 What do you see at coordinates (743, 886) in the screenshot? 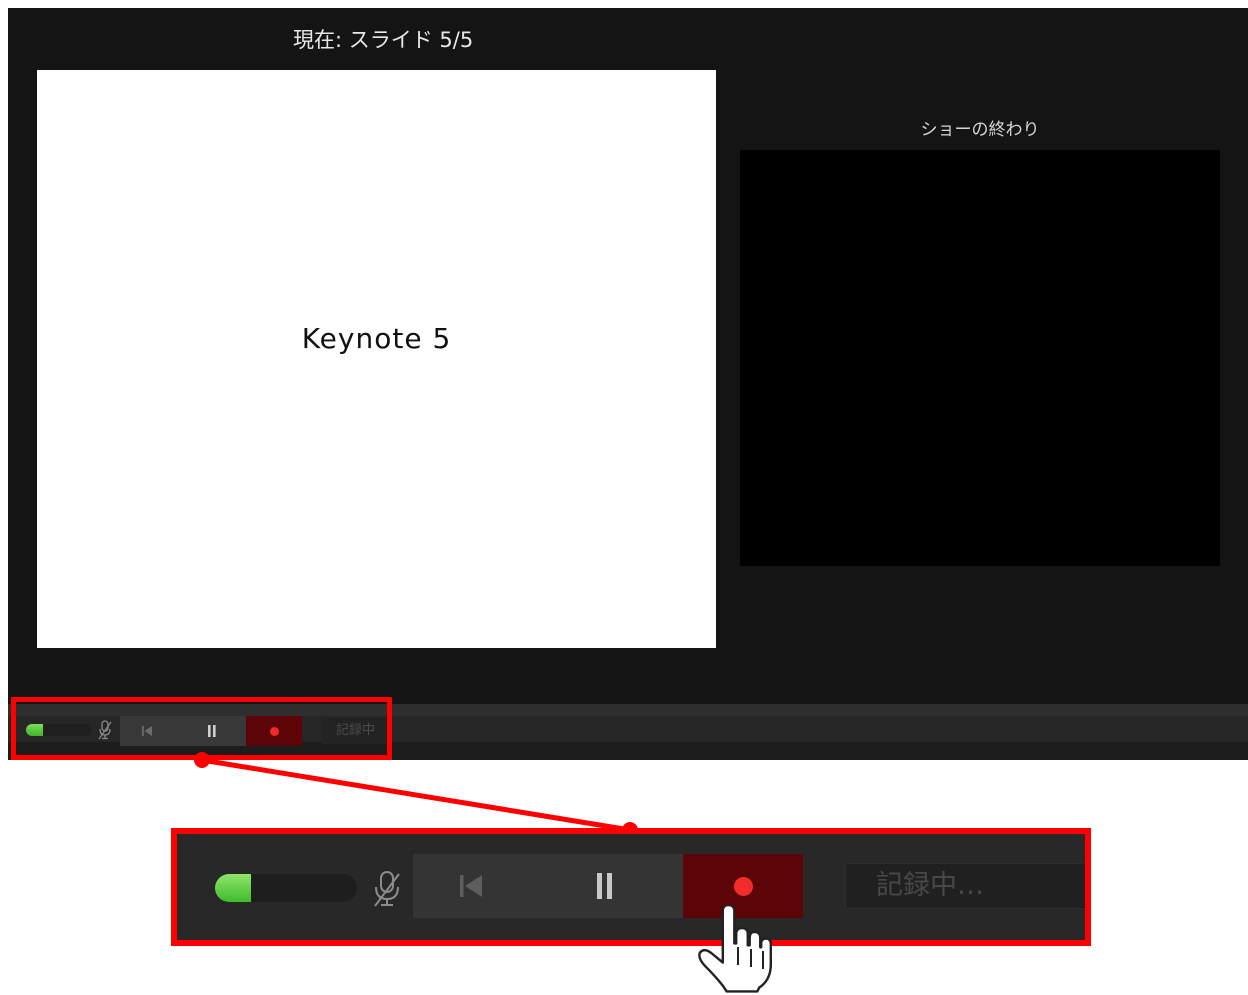
I see `record-icon` at bounding box center [743, 886].